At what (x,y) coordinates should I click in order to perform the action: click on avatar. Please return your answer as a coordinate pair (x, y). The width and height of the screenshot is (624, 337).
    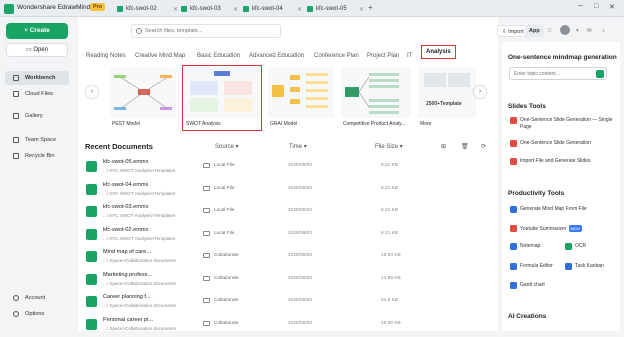
    Looking at the image, I should click on (565, 30).